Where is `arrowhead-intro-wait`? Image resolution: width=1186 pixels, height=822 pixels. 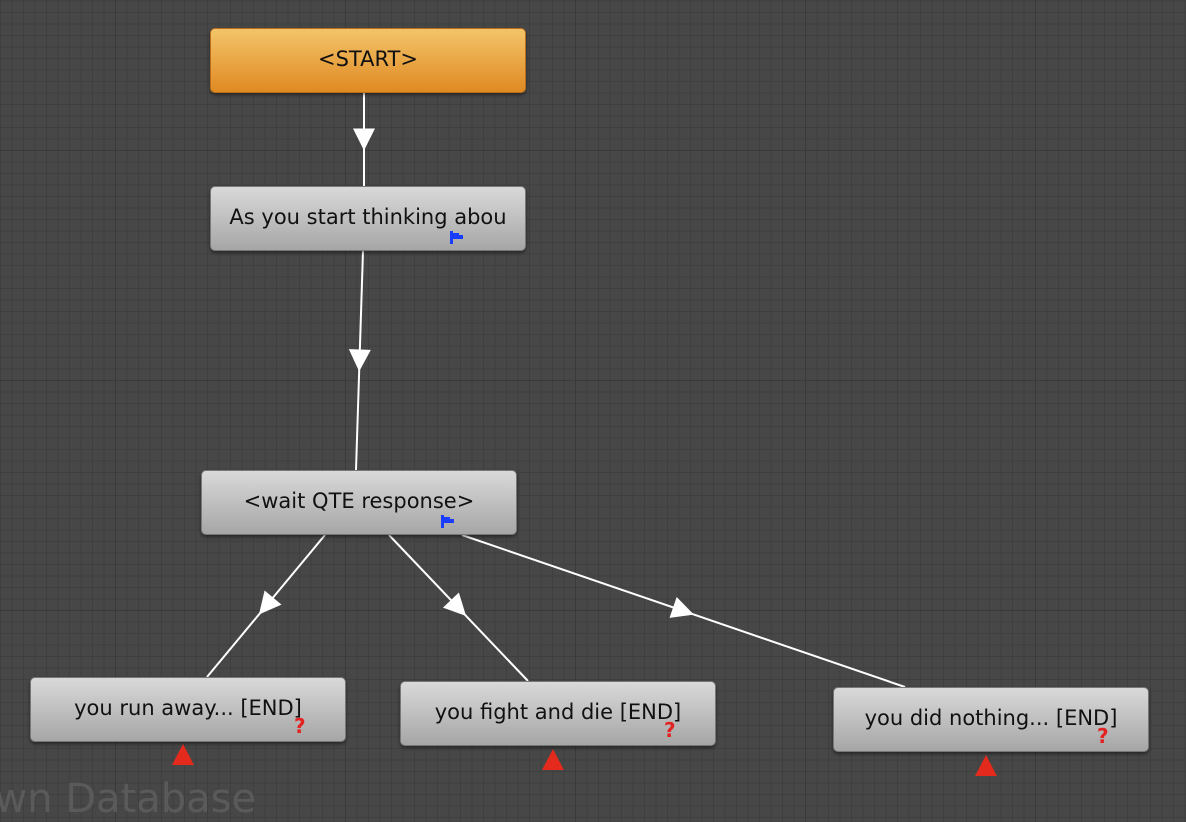 arrowhead-intro-wait is located at coordinates (359, 360).